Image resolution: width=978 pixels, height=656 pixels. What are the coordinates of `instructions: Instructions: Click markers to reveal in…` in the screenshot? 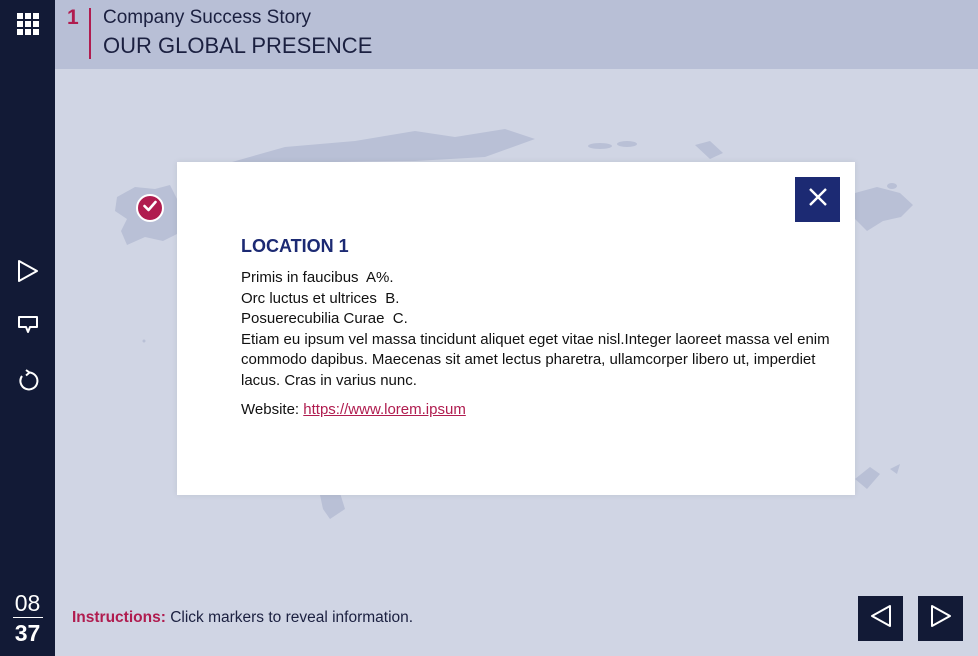 It's located at (242, 618).